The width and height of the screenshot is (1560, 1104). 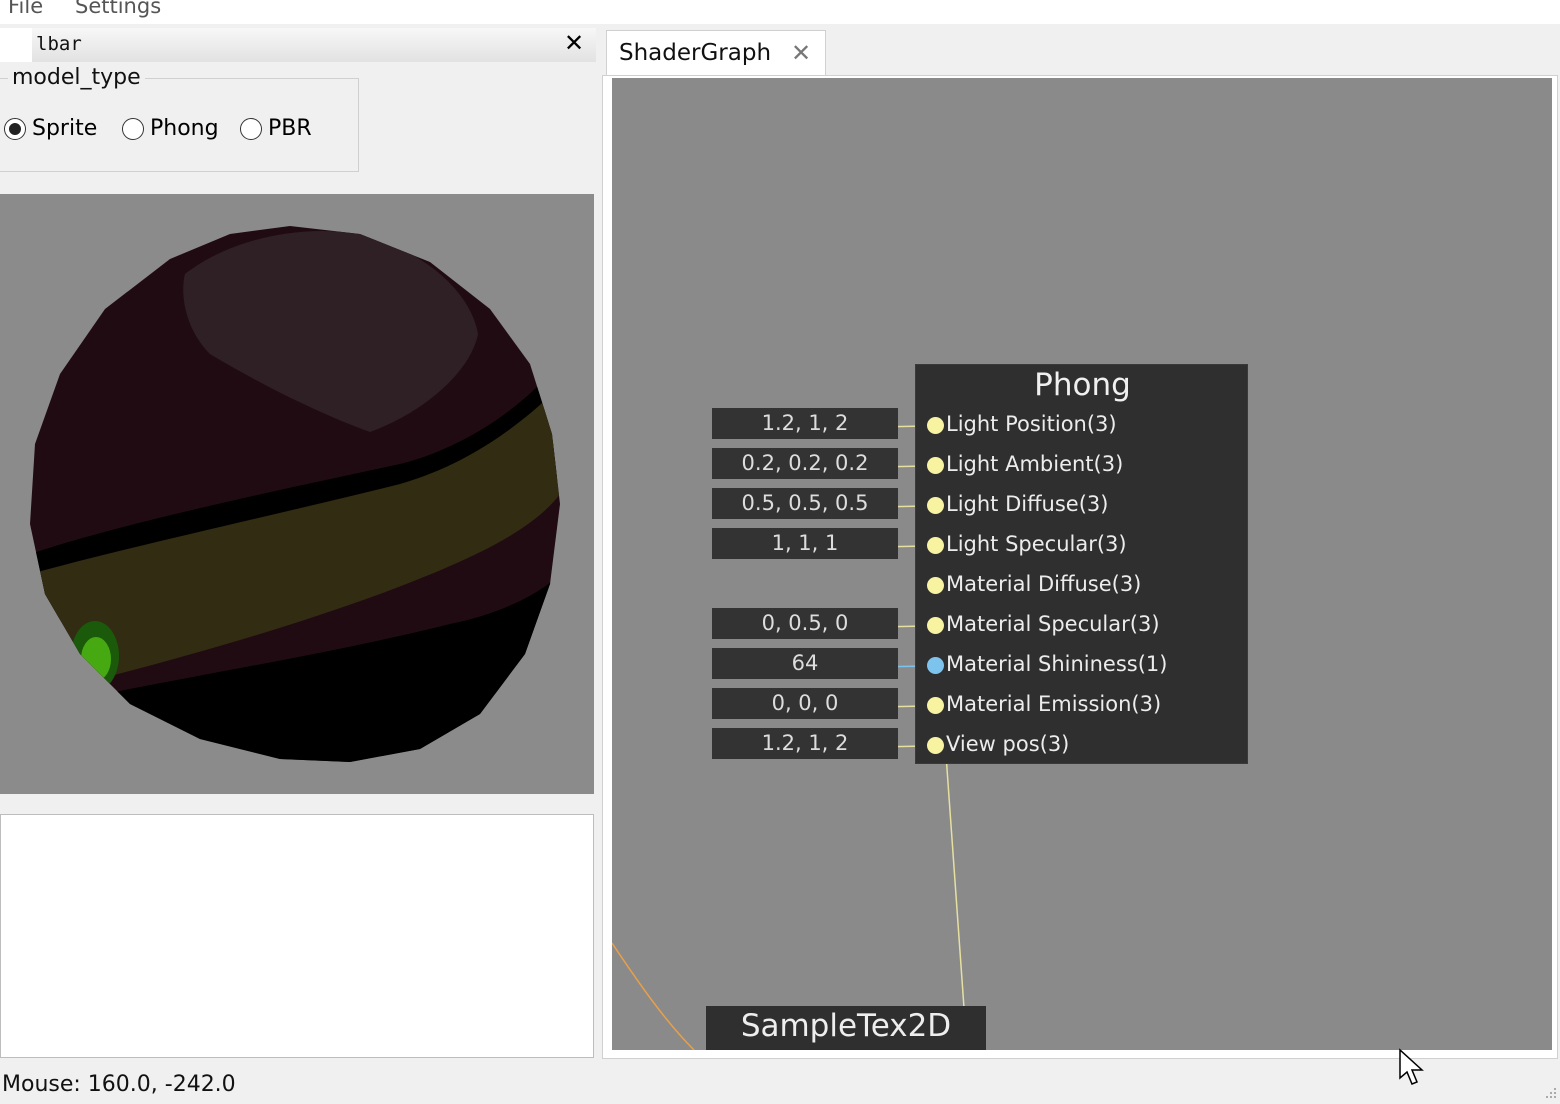 I want to click on value-light-diffuse: 0.5, 0.5, 0.5, so click(x=805, y=503).